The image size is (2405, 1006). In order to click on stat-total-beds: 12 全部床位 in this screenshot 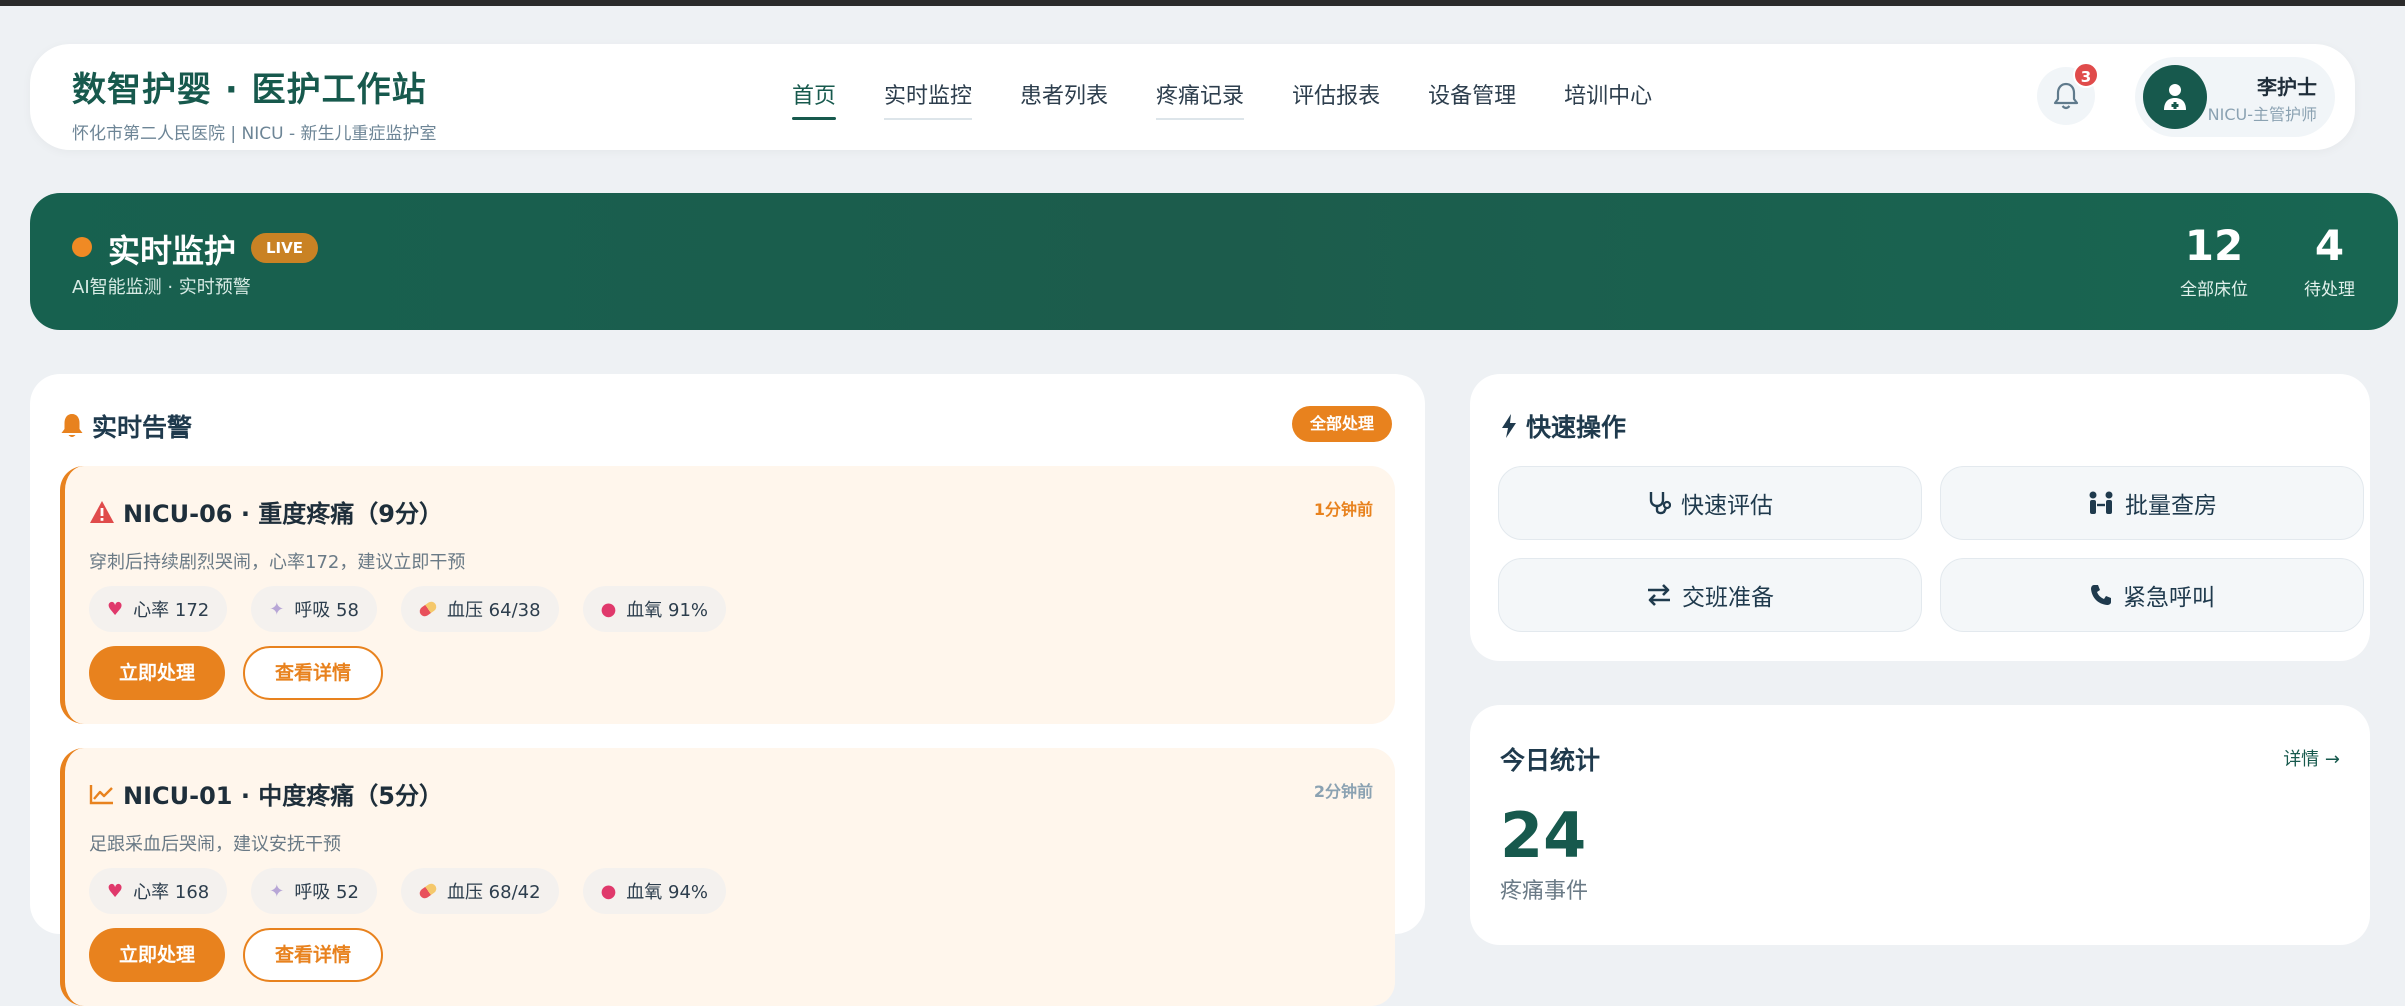, I will do `click(2214, 261)`.